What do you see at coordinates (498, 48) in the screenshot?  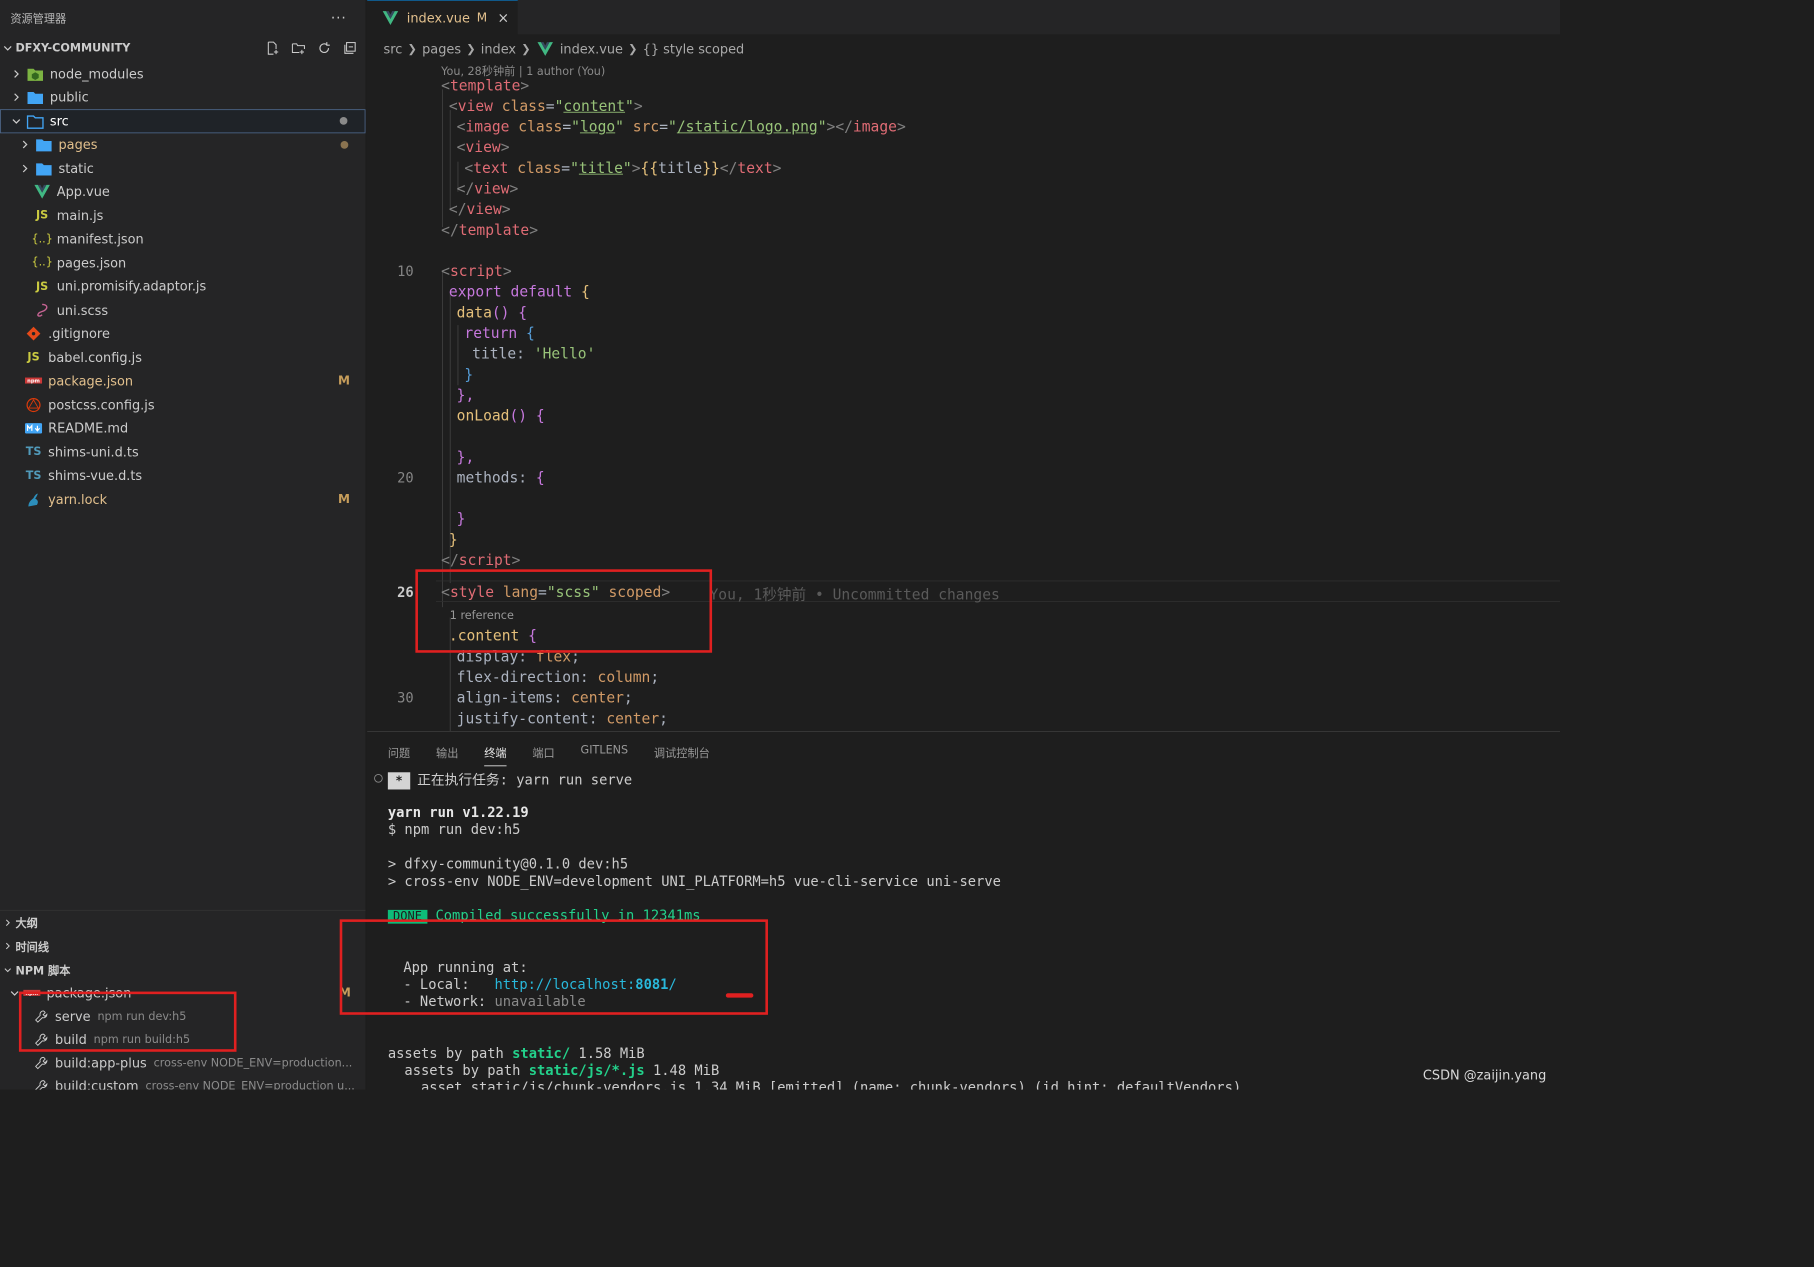 I see `breadcrumb-item: index` at bounding box center [498, 48].